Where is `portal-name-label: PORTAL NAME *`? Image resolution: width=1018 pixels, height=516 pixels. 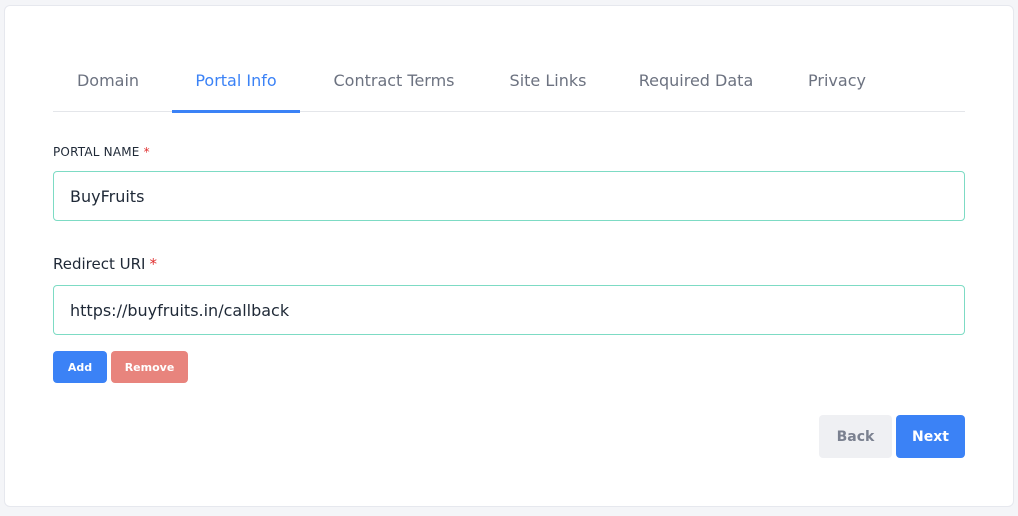 portal-name-label: PORTAL NAME * is located at coordinates (101, 152).